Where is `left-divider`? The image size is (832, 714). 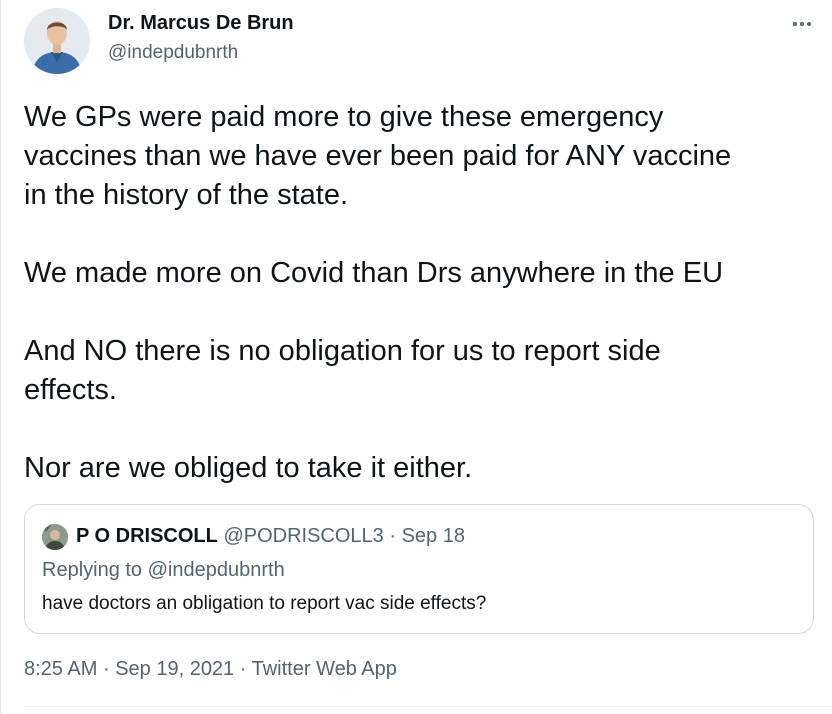
left-divider is located at coordinates (0, 357).